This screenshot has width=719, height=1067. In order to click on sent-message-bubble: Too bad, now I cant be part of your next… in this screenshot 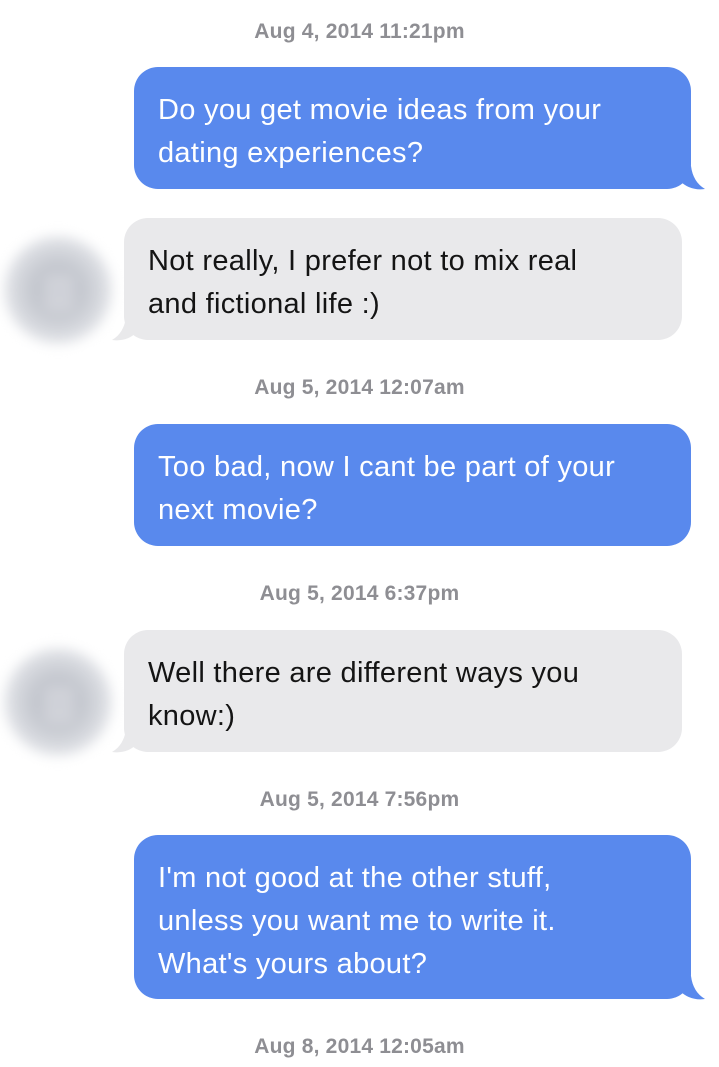, I will do `click(412, 485)`.